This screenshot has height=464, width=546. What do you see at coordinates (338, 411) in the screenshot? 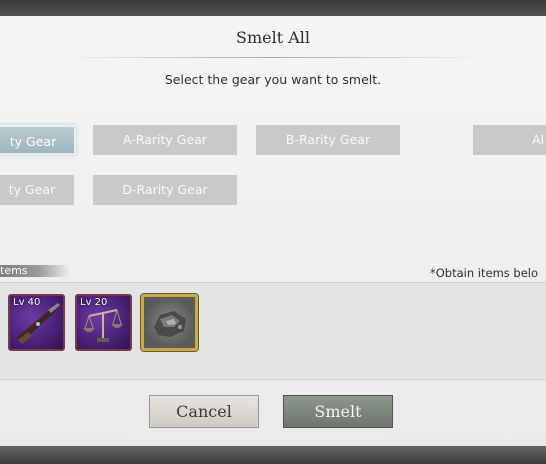
I see `smelt-button: Smelt` at bounding box center [338, 411].